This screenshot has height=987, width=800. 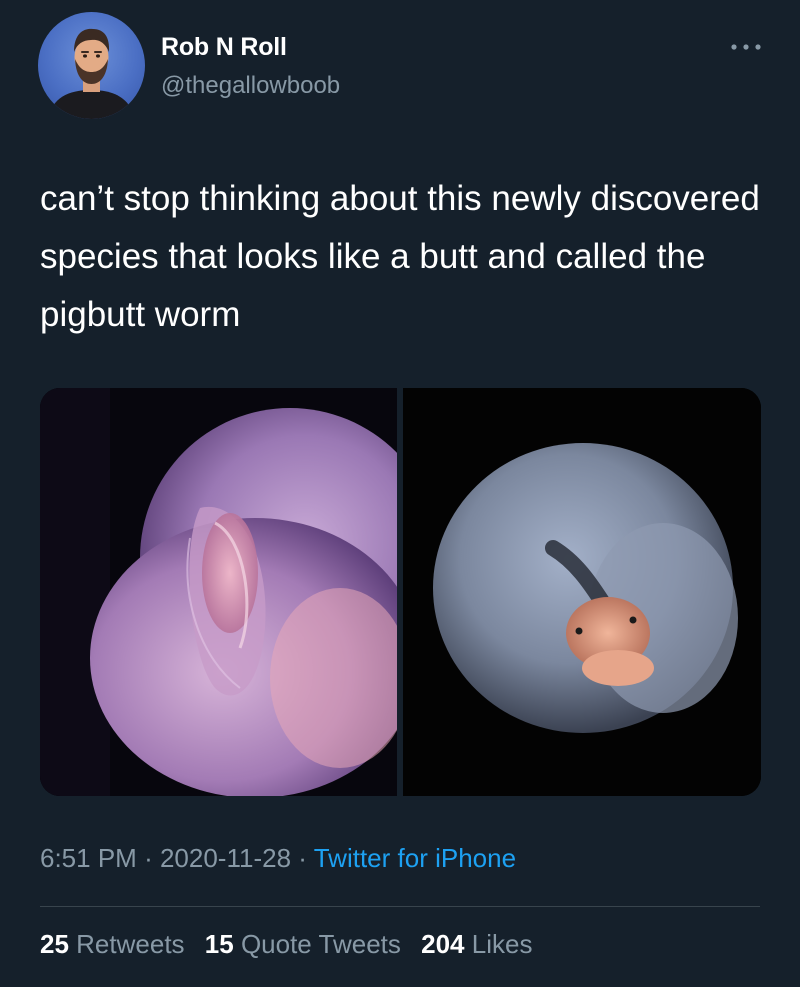 What do you see at coordinates (54, 944) in the screenshot?
I see `retweets-count: 25` at bounding box center [54, 944].